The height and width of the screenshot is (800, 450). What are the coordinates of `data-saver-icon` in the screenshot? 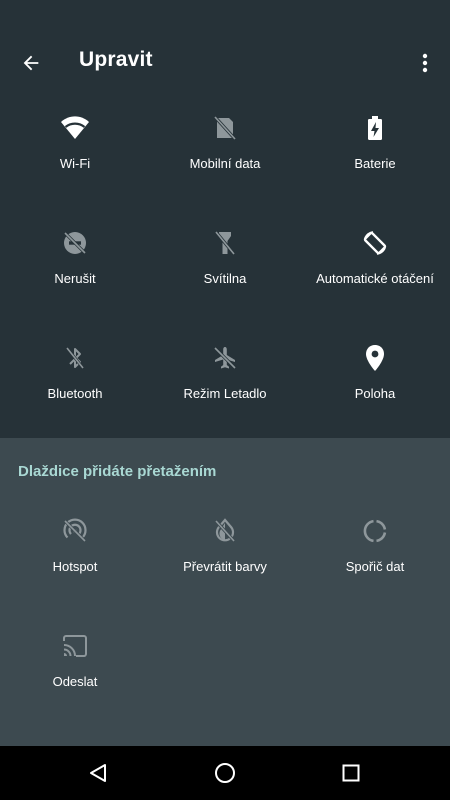 It's located at (375, 531).